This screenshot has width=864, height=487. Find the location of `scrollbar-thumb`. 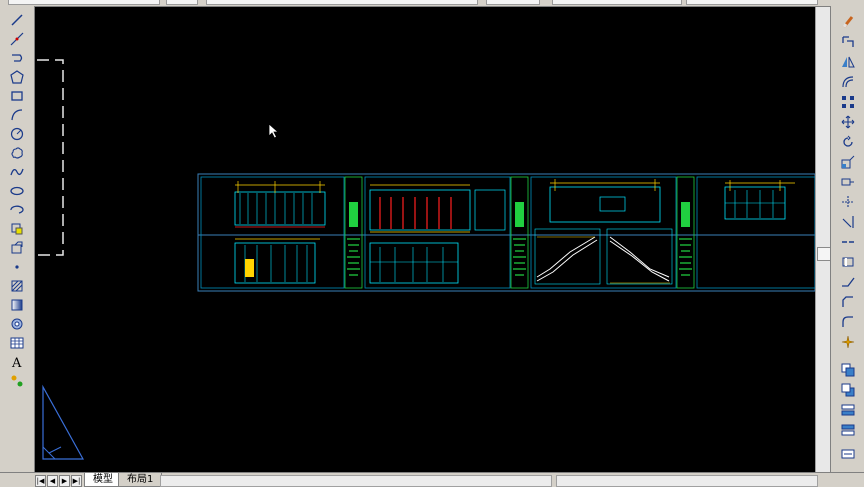

scrollbar-thumb is located at coordinates (824, 254).